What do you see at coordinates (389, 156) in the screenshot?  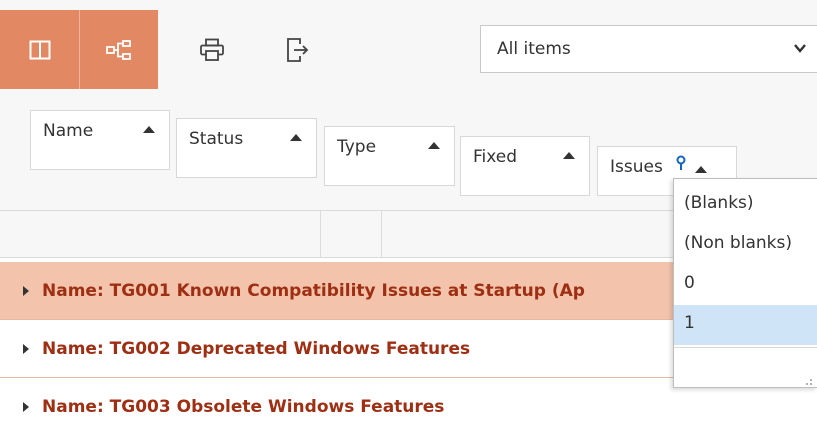 I see `group-chip-type: Type` at bounding box center [389, 156].